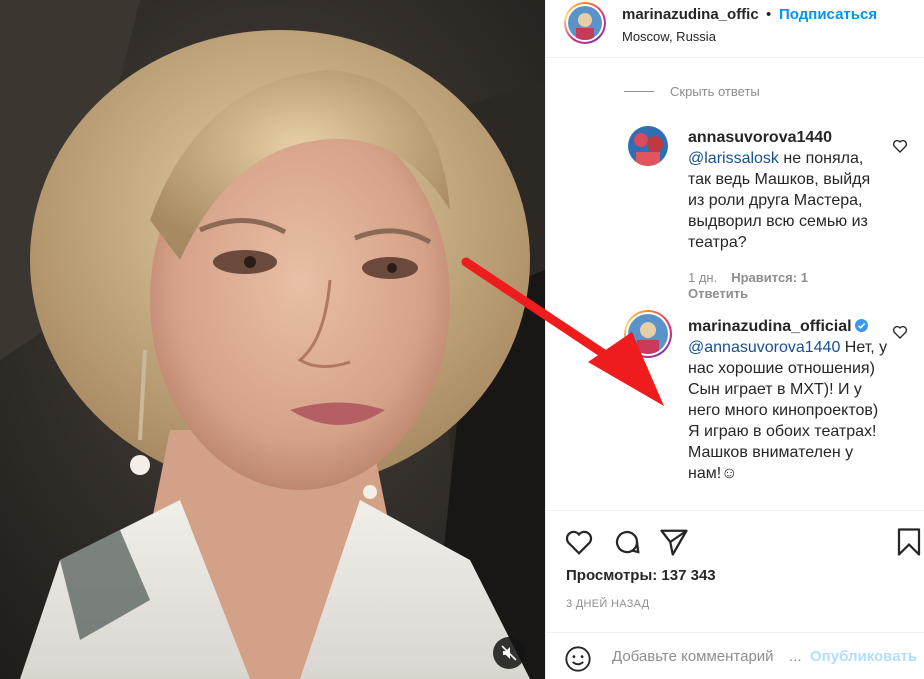  What do you see at coordinates (674, 542) in the screenshot?
I see `share-icon` at bounding box center [674, 542].